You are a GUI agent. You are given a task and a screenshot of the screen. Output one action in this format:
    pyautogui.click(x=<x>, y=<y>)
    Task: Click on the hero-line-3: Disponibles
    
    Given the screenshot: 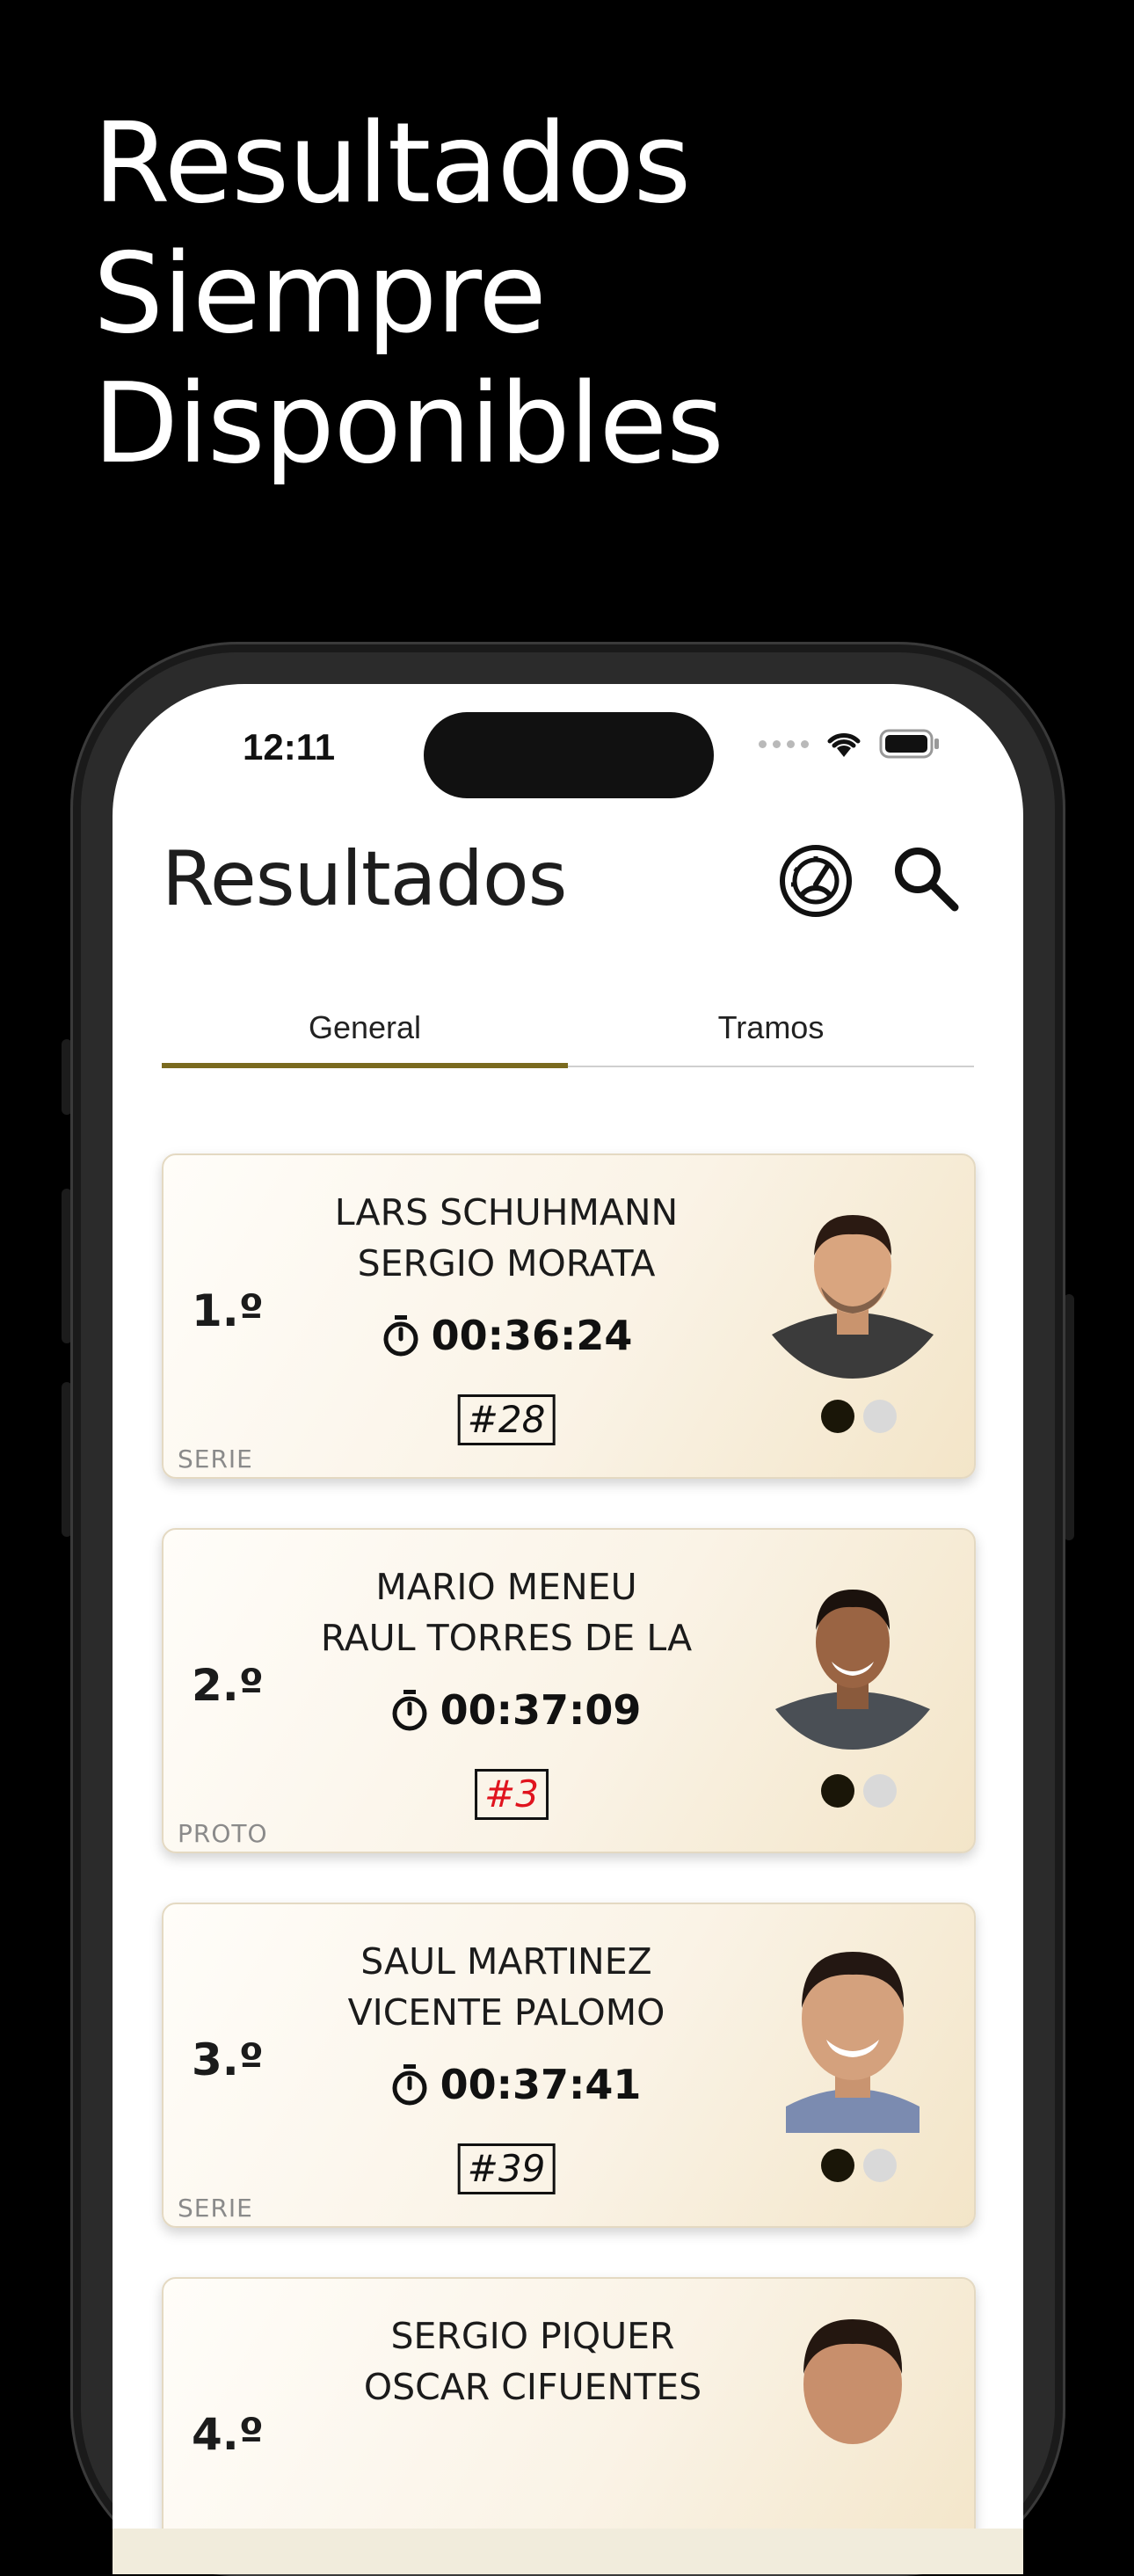 What is the action you would take?
    pyautogui.click(x=409, y=423)
    